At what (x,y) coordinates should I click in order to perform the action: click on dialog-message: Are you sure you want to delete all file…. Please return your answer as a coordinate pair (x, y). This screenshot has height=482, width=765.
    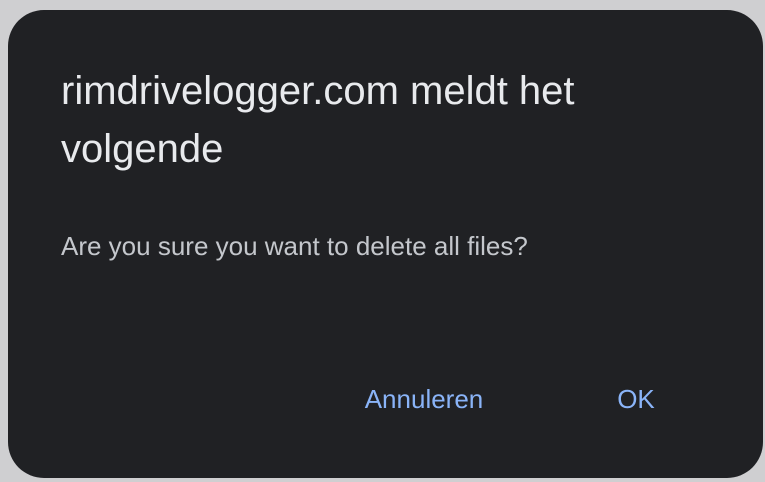
    Looking at the image, I should click on (294, 246).